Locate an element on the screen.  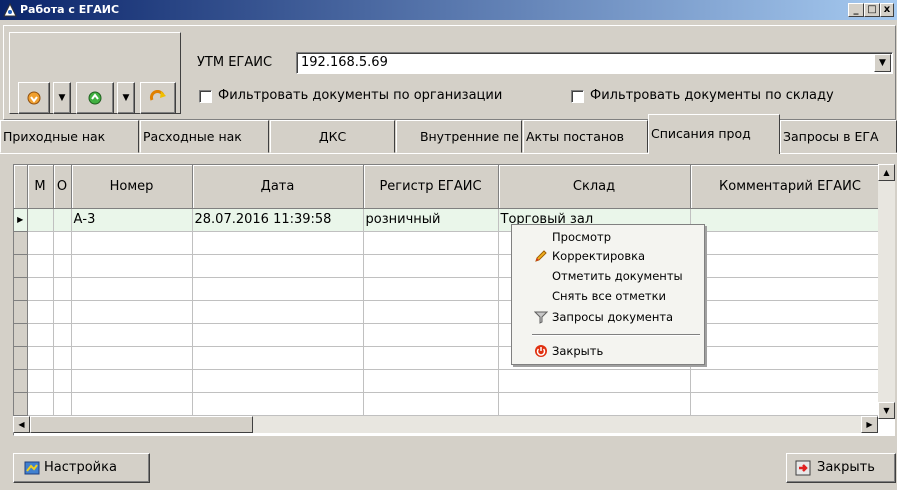
column-header-comment: Комментарий ЕГАИС is located at coordinates (790, 187).